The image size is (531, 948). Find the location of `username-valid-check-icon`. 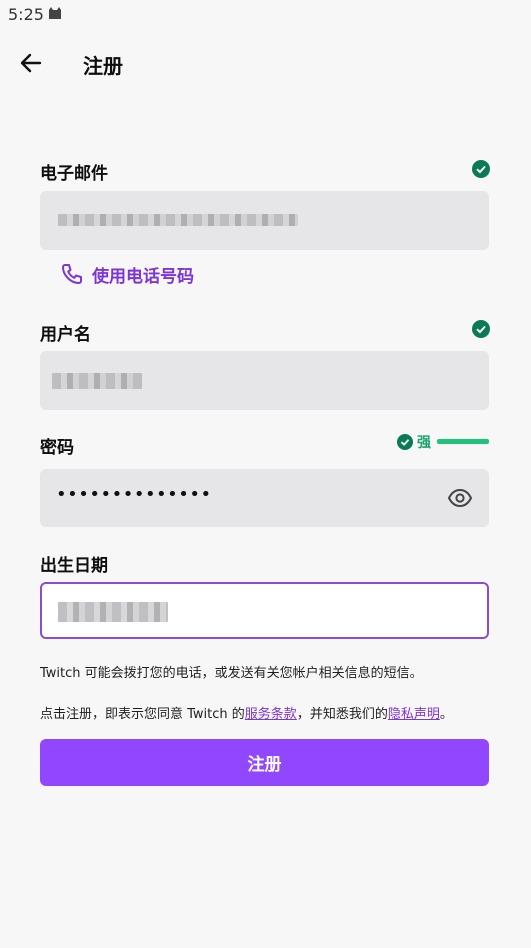

username-valid-check-icon is located at coordinates (481, 329).